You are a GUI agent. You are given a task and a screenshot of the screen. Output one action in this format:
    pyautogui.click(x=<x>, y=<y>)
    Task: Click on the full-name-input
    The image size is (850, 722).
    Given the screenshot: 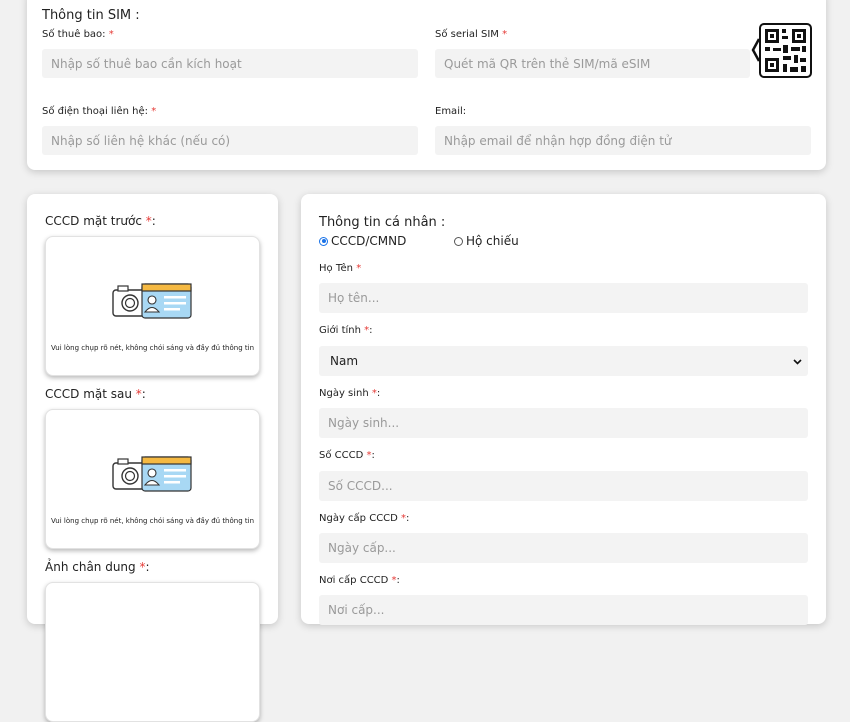 What is the action you would take?
    pyautogui.click(x=563, y=298)
    